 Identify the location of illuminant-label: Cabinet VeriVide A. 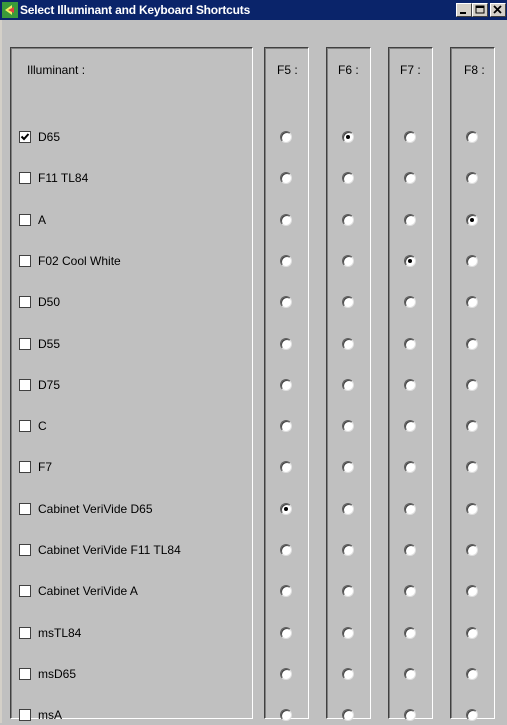
(88, 591).